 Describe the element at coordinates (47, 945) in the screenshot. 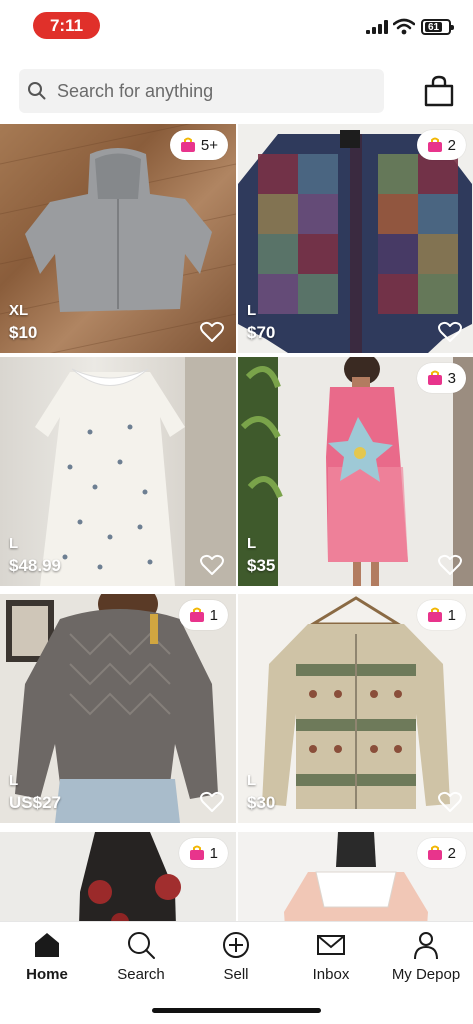

I see `home-icon` at that location.